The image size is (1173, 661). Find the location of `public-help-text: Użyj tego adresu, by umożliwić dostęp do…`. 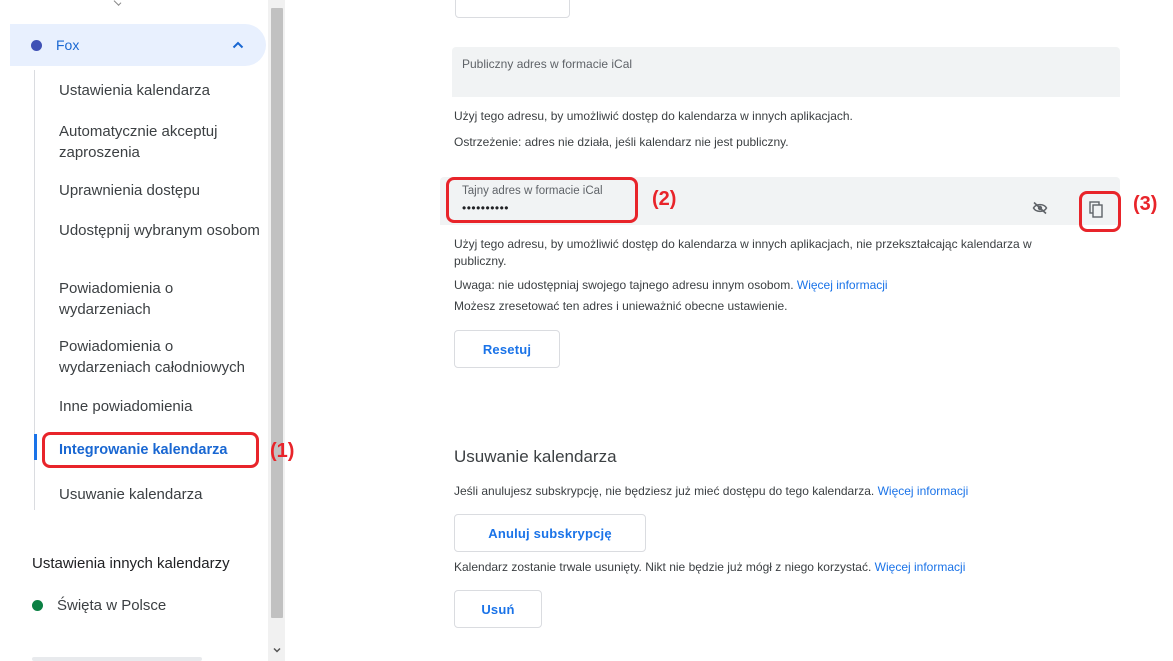

public-help-text: Użyj tego adresu, by umożliwić dostęp do… is located at coordinates (653, 116).